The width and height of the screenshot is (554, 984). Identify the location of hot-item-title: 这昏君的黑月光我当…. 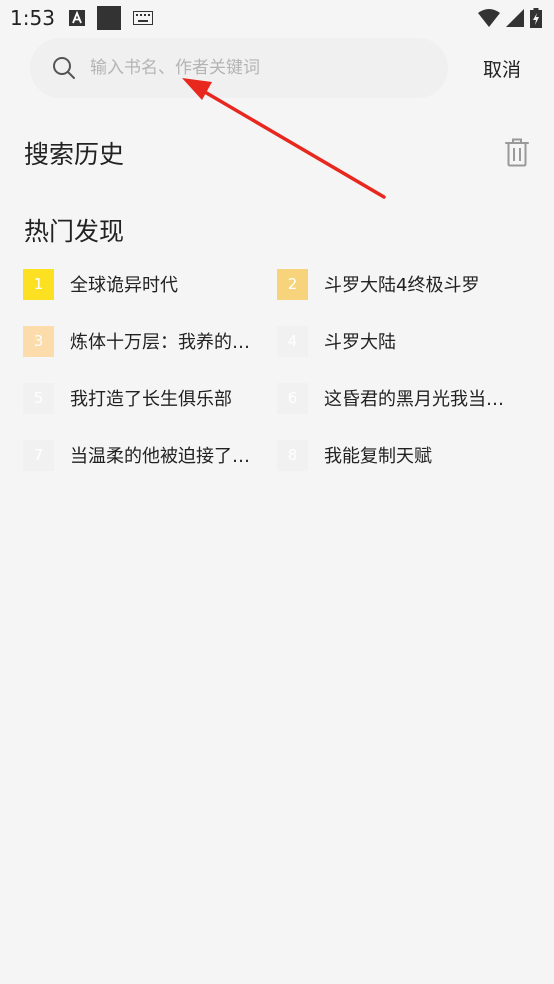
(414, 399).